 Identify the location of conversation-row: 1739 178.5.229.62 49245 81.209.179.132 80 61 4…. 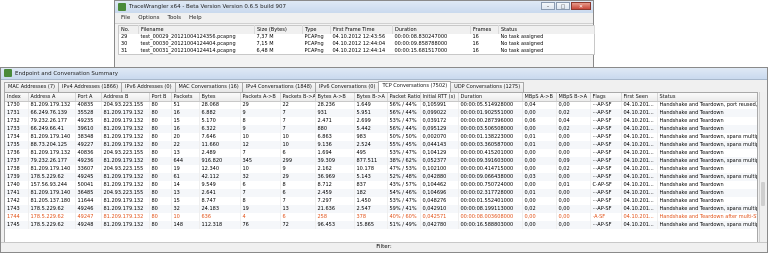
(381, 177).